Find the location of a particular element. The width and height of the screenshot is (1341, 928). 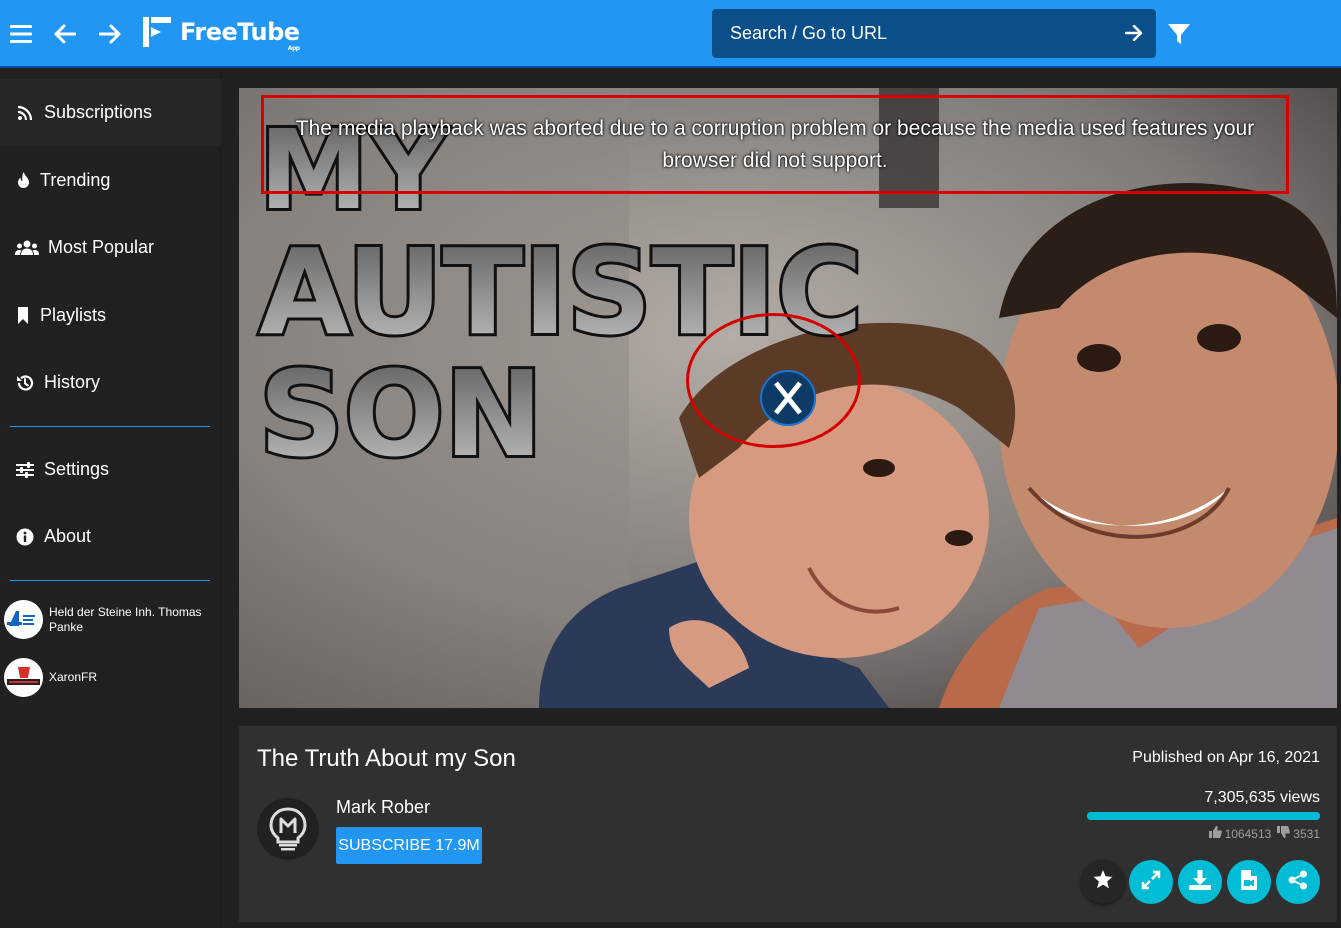

search-box is located at coordinates (934, 33).